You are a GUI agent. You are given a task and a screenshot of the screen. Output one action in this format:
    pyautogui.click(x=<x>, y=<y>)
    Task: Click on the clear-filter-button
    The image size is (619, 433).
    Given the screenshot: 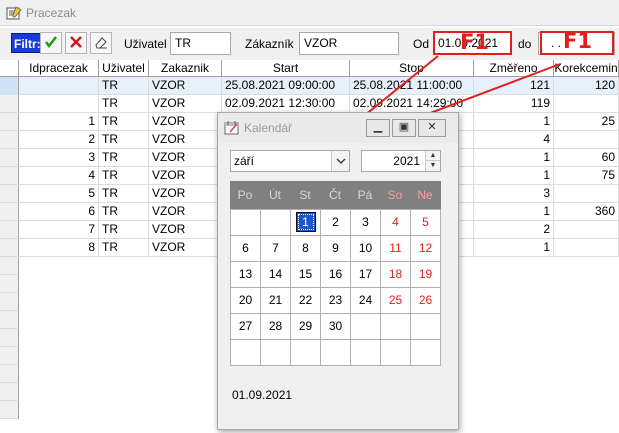 What is the action you would take?
    pyautogui.click(x=76, y=43)
    